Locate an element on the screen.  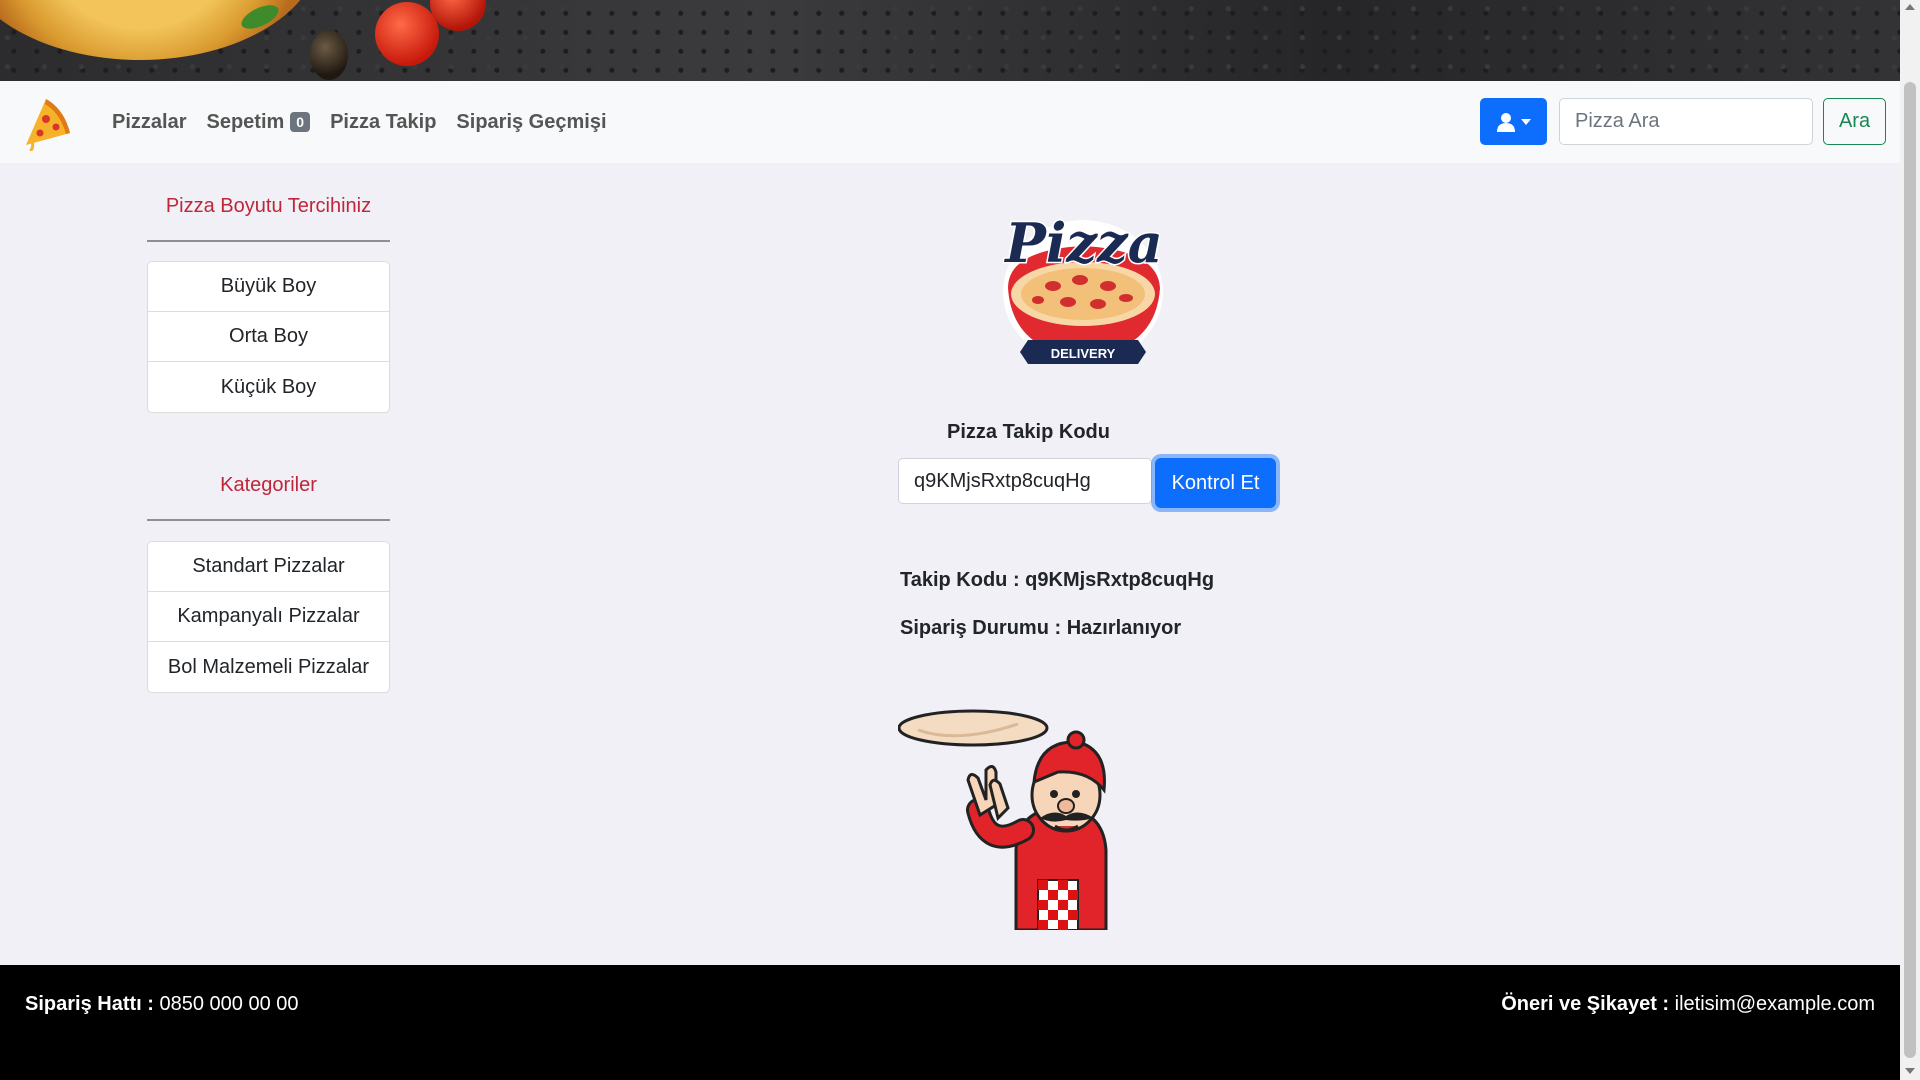
order-hotline-number: 0850 000 00 00 is located at coordinates (229, 1004).